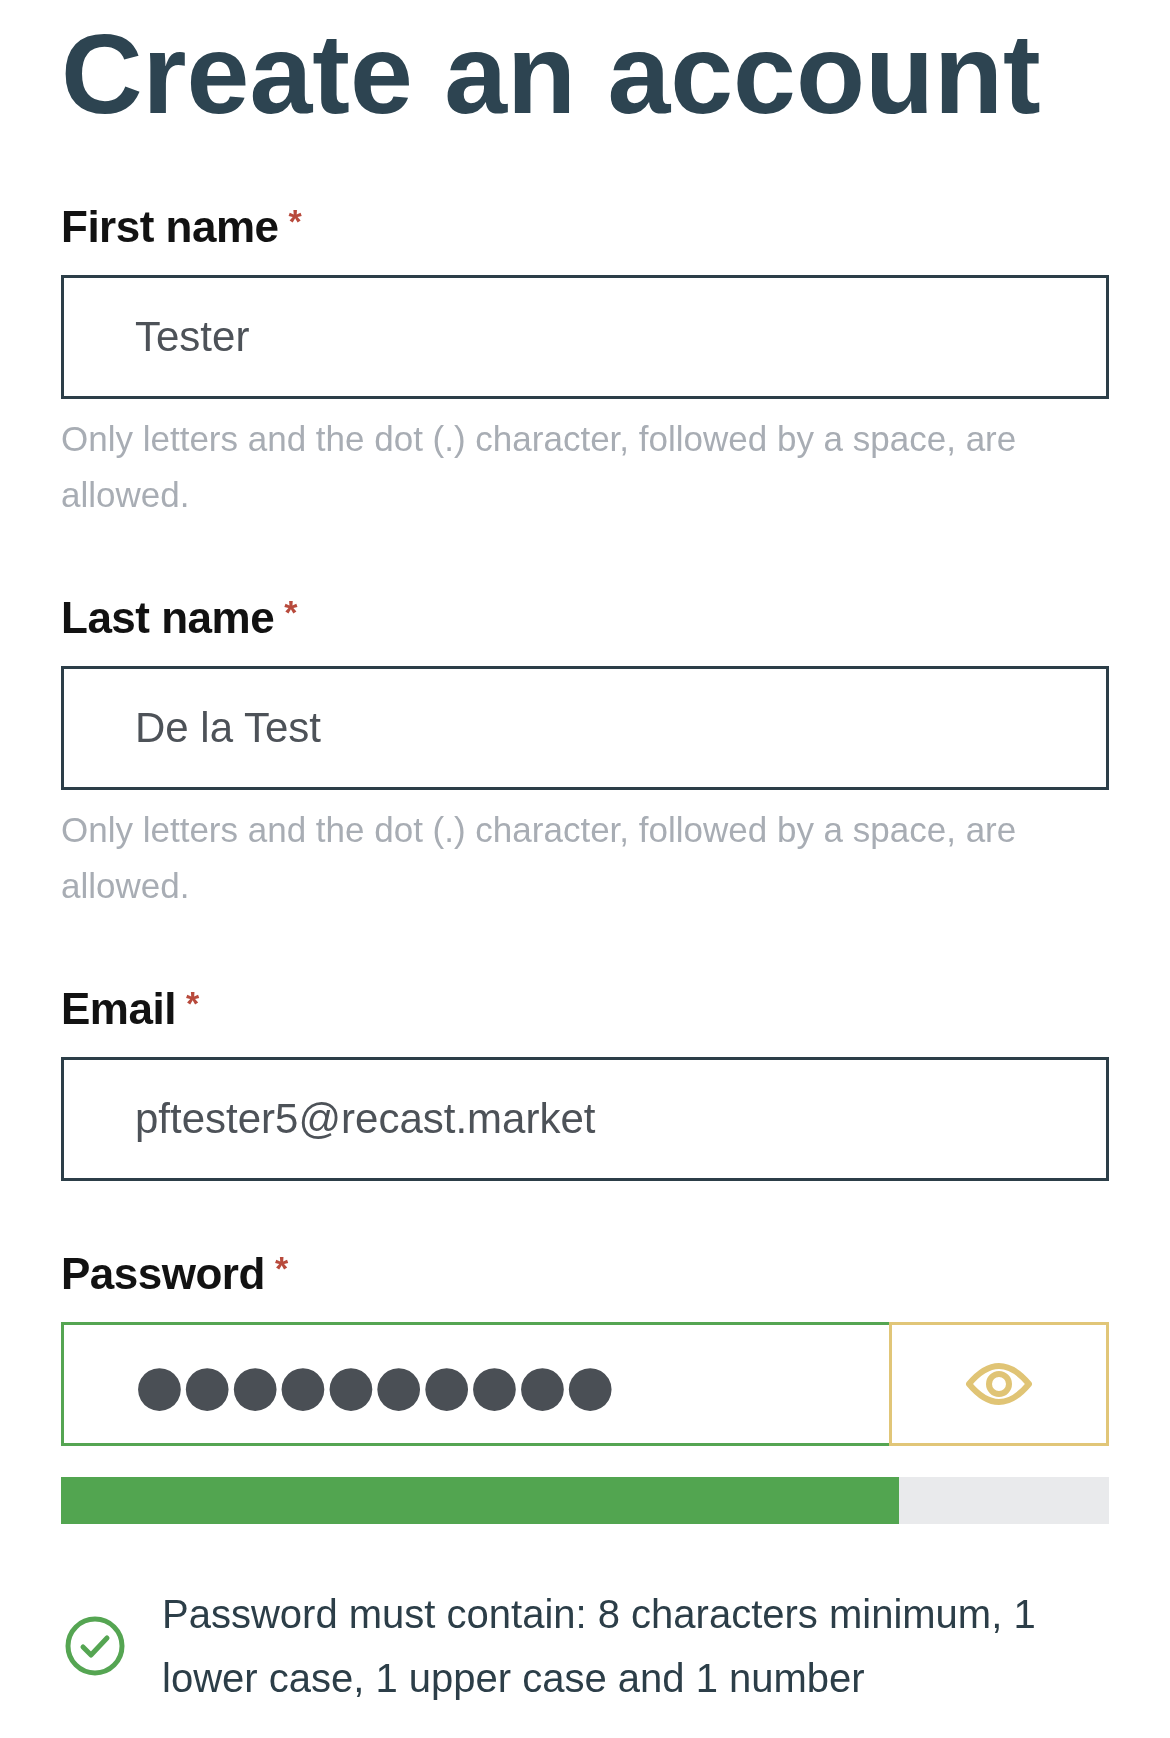 Image resolution: width=1170 pixels, height=1738 pixels. I want to click on field-label: First name, so click(170, 227).